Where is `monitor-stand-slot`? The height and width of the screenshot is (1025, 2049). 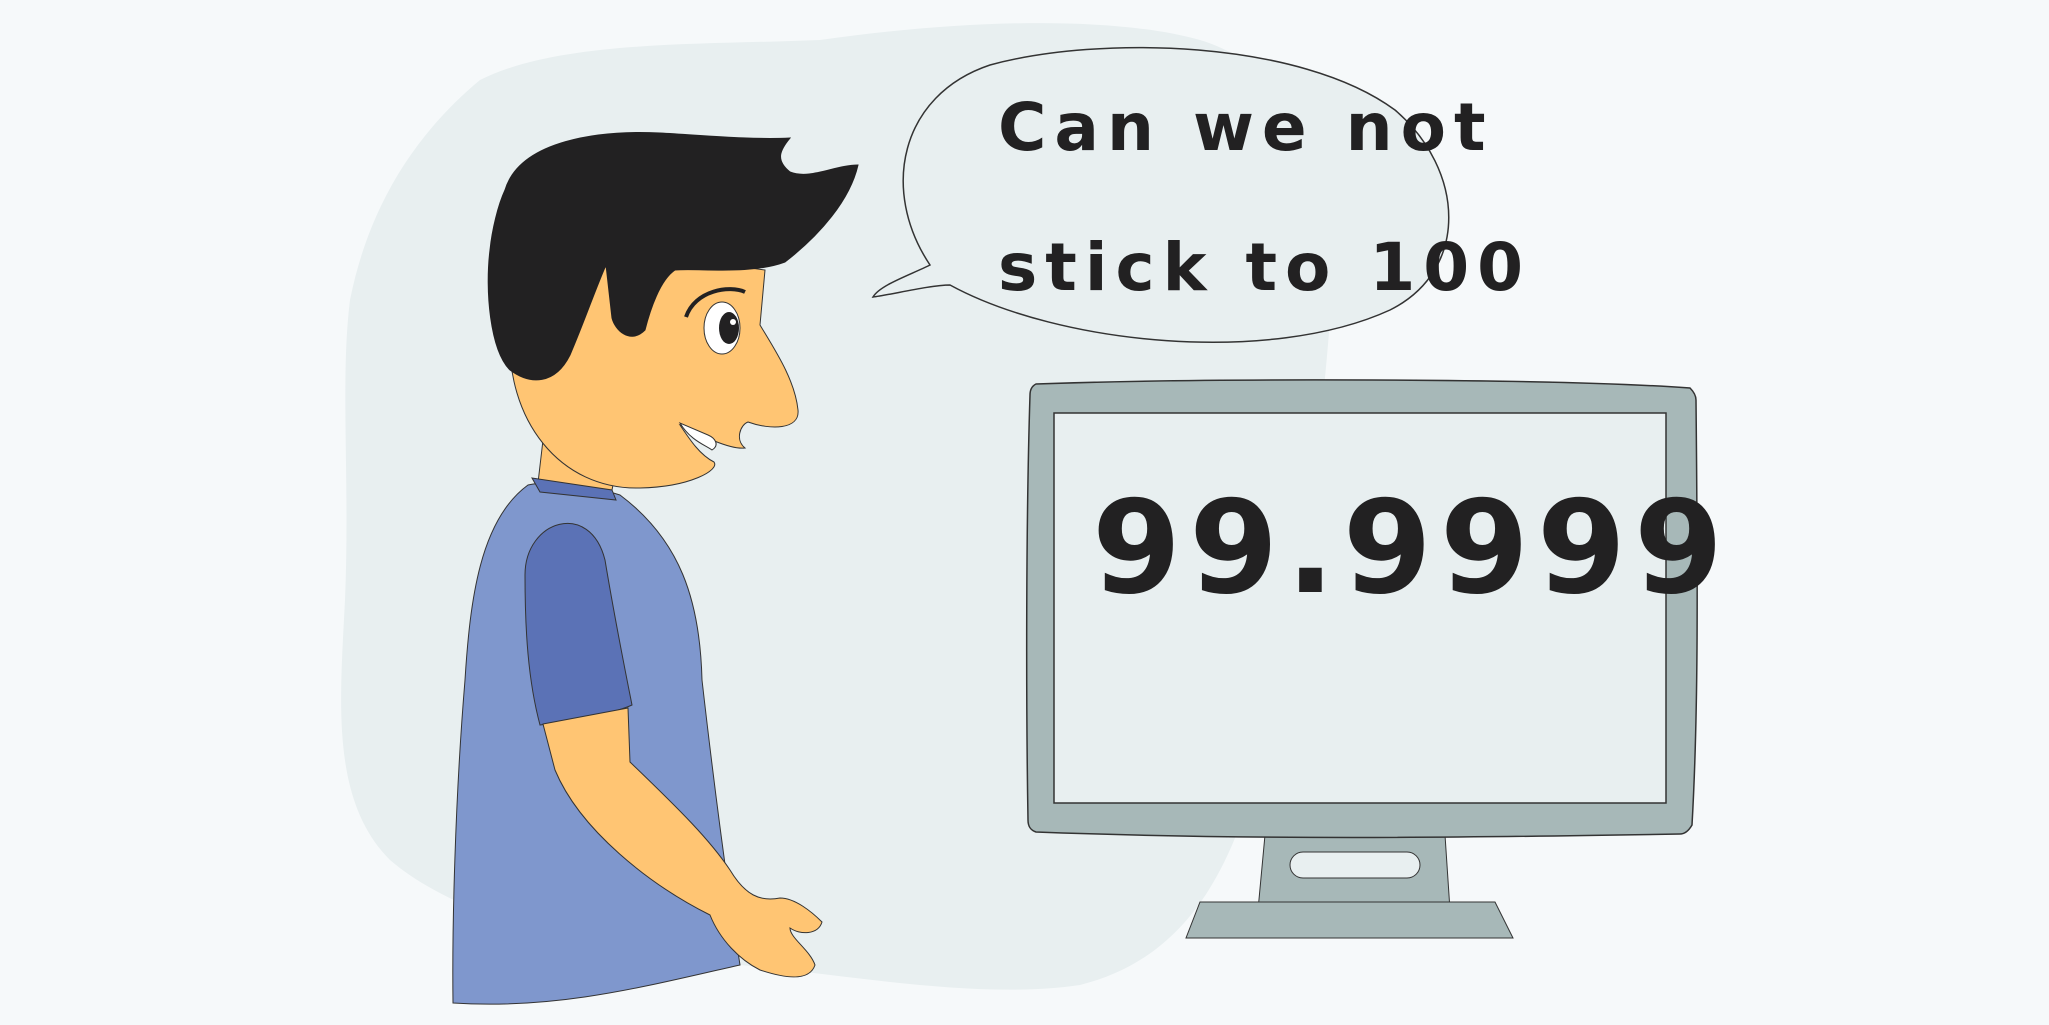
monitor-stand-slot is located at coordinates (1355, 865).